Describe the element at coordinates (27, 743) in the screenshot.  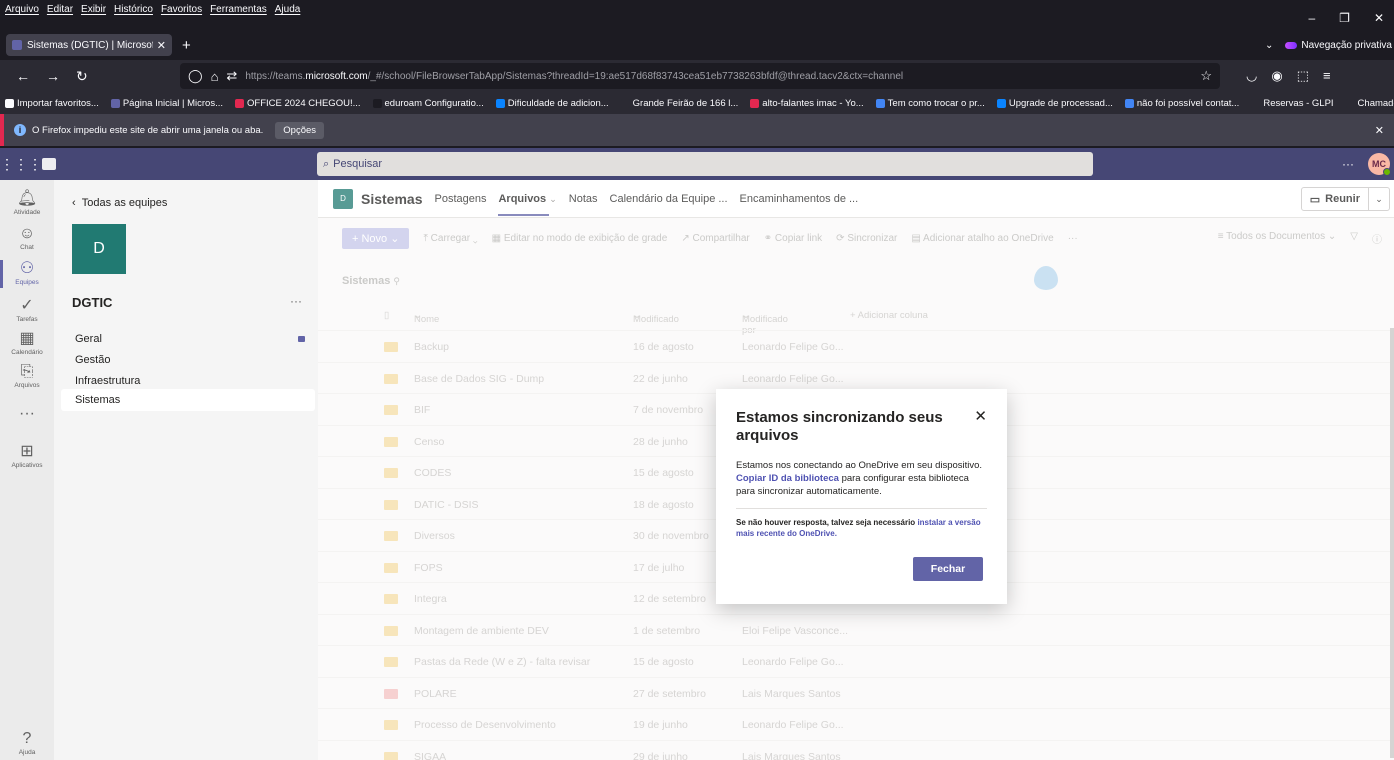
I see `rail-item-help: ? Ajuda` at that location.